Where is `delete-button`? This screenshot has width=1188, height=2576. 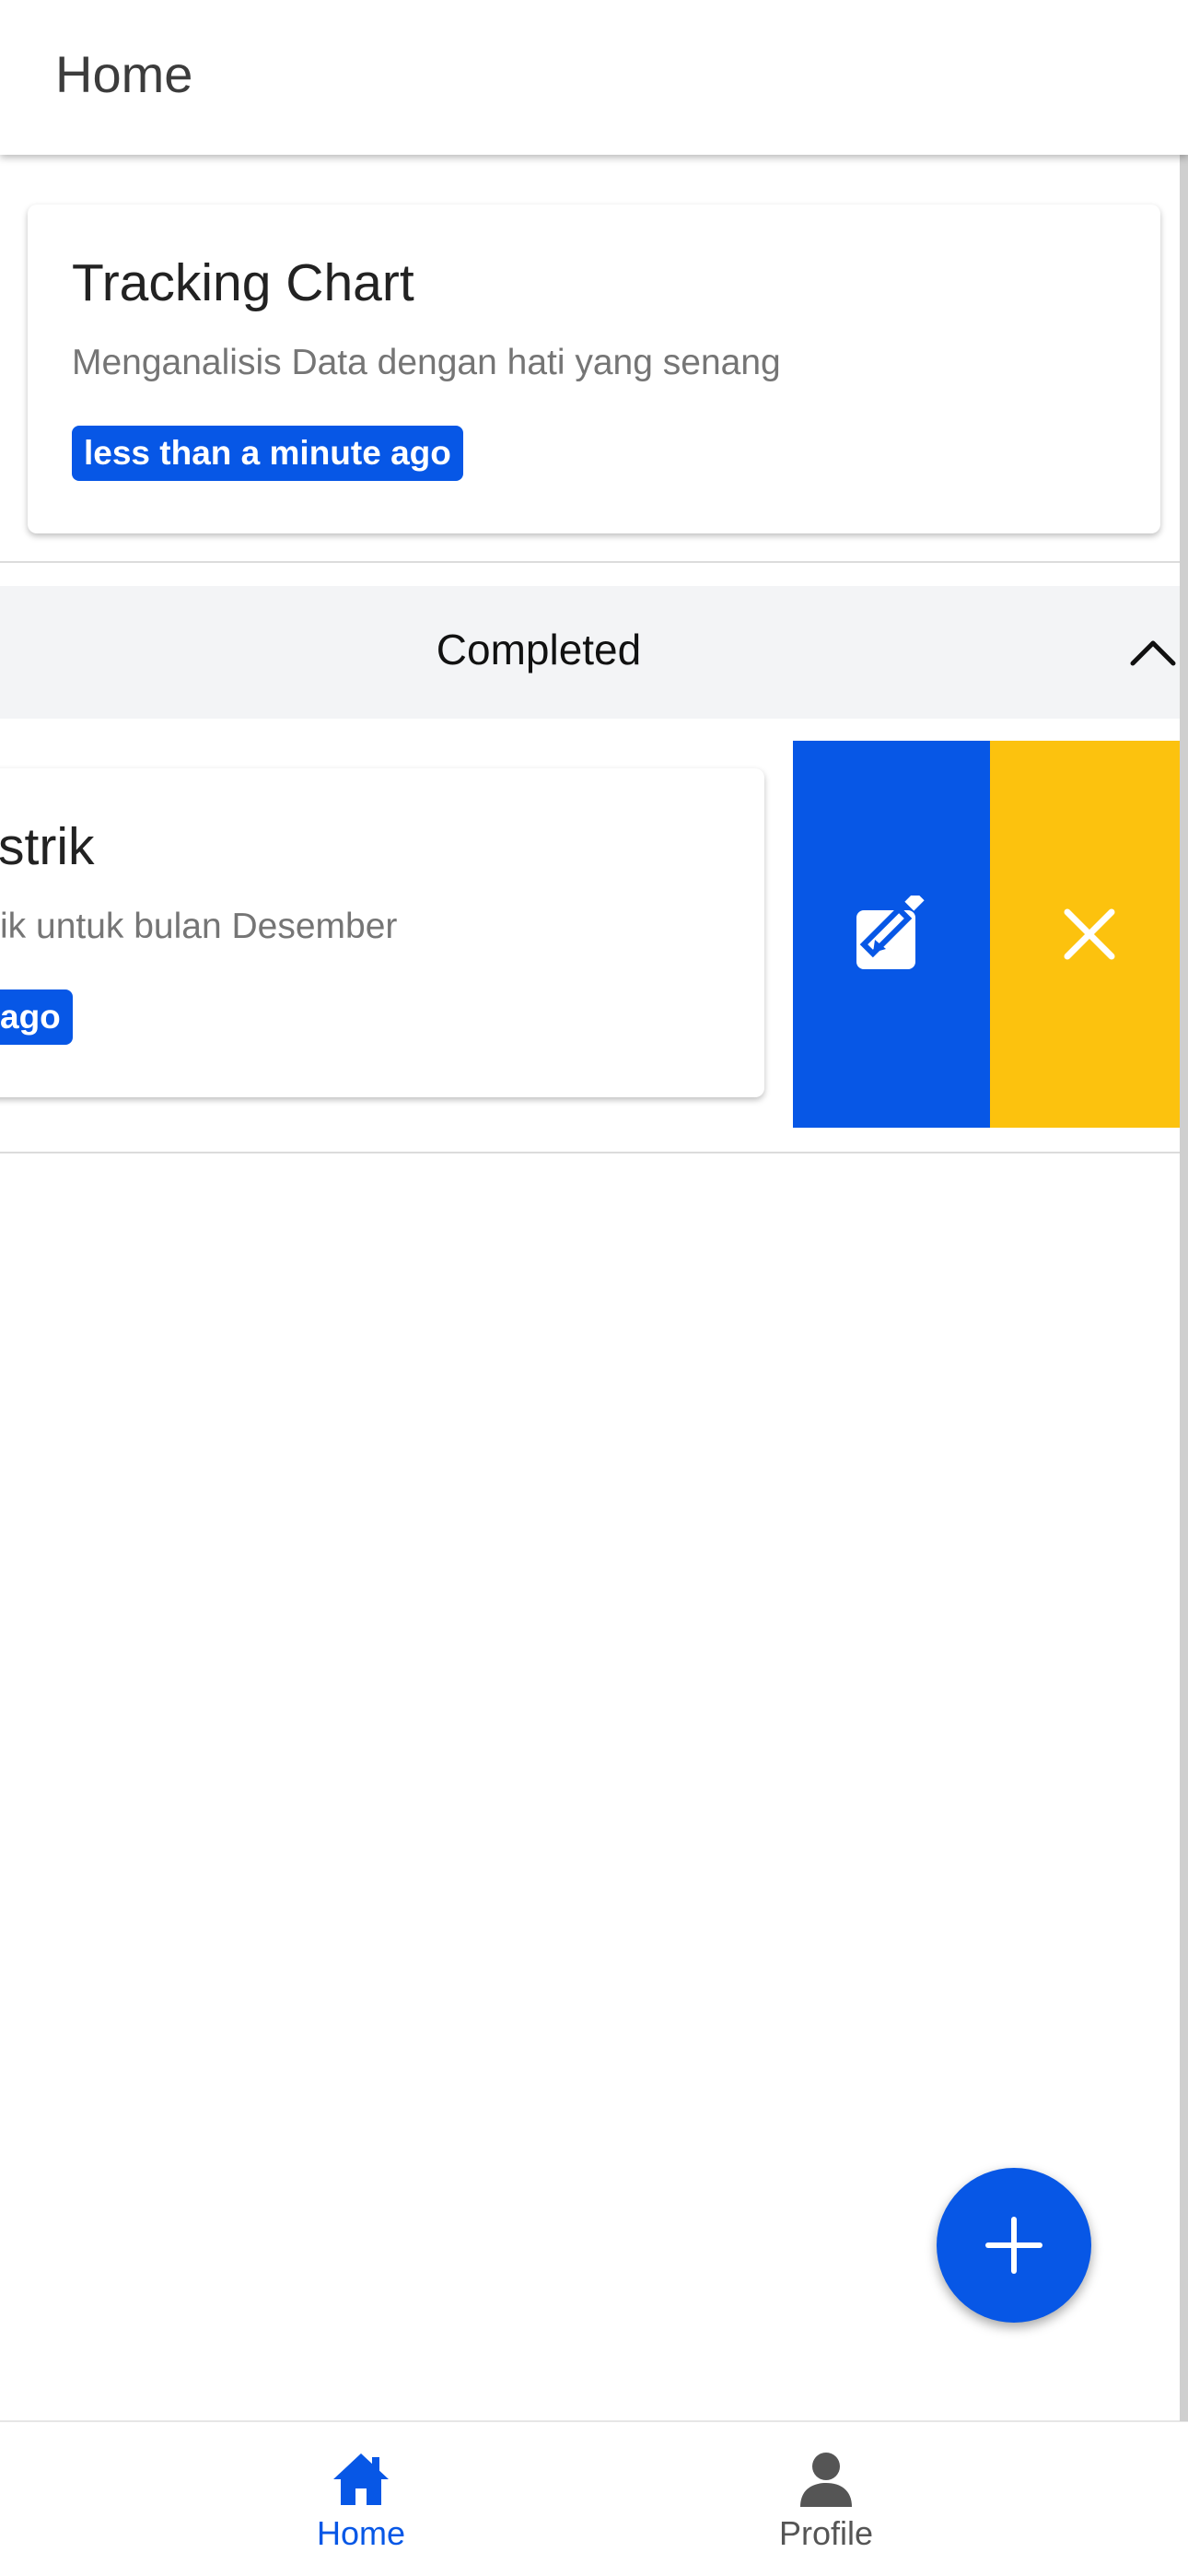
delete-button is located at coordinates (1089, 934).